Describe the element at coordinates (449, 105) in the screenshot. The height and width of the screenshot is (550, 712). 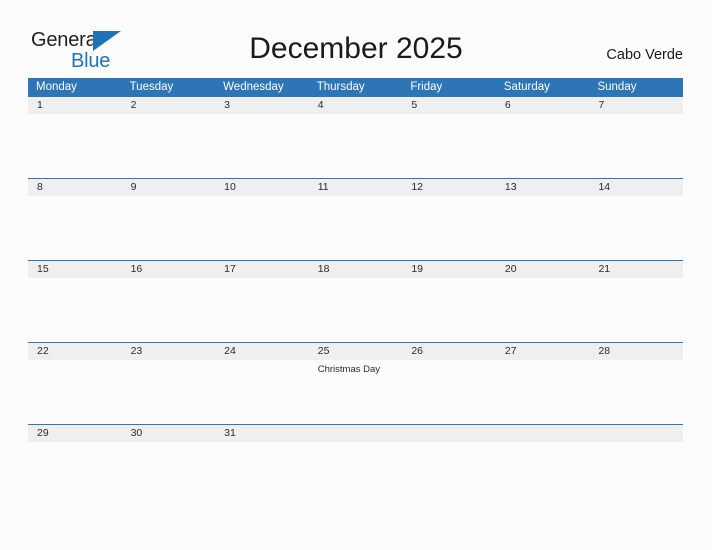
I see `day-number: 5` at that location.